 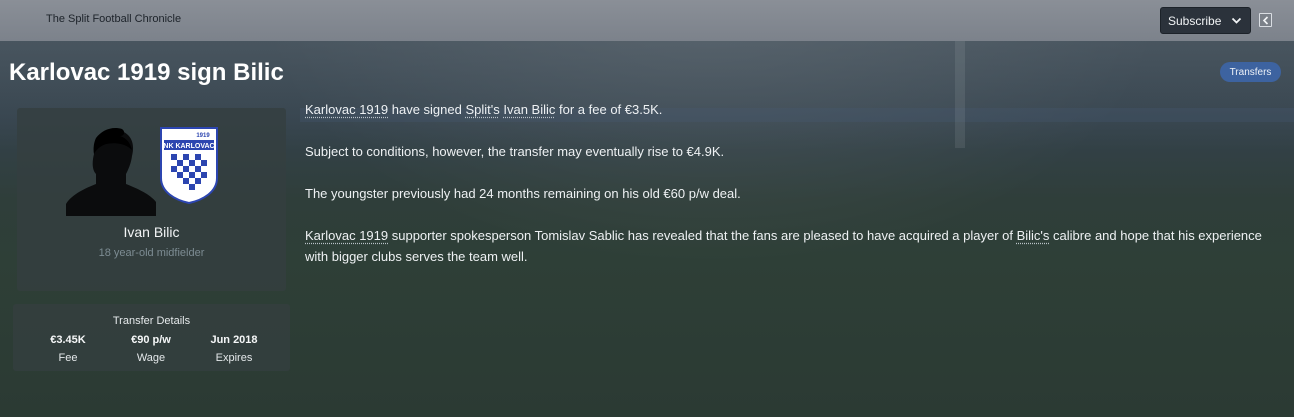 I want to click on collapse-panel-button, so click(x=1265, y=20).